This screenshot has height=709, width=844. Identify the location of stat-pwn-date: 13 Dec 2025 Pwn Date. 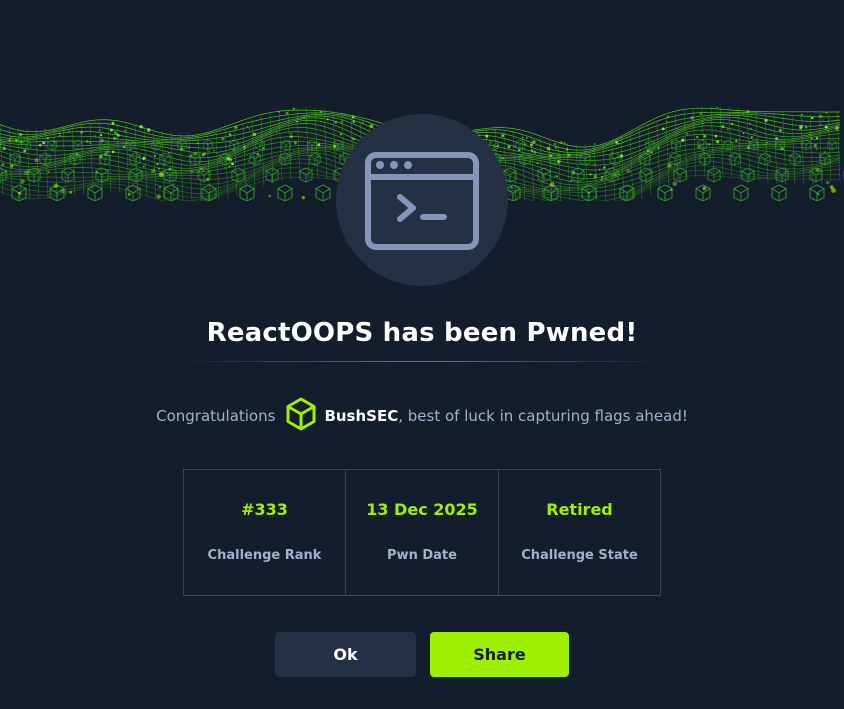
(421, 532).